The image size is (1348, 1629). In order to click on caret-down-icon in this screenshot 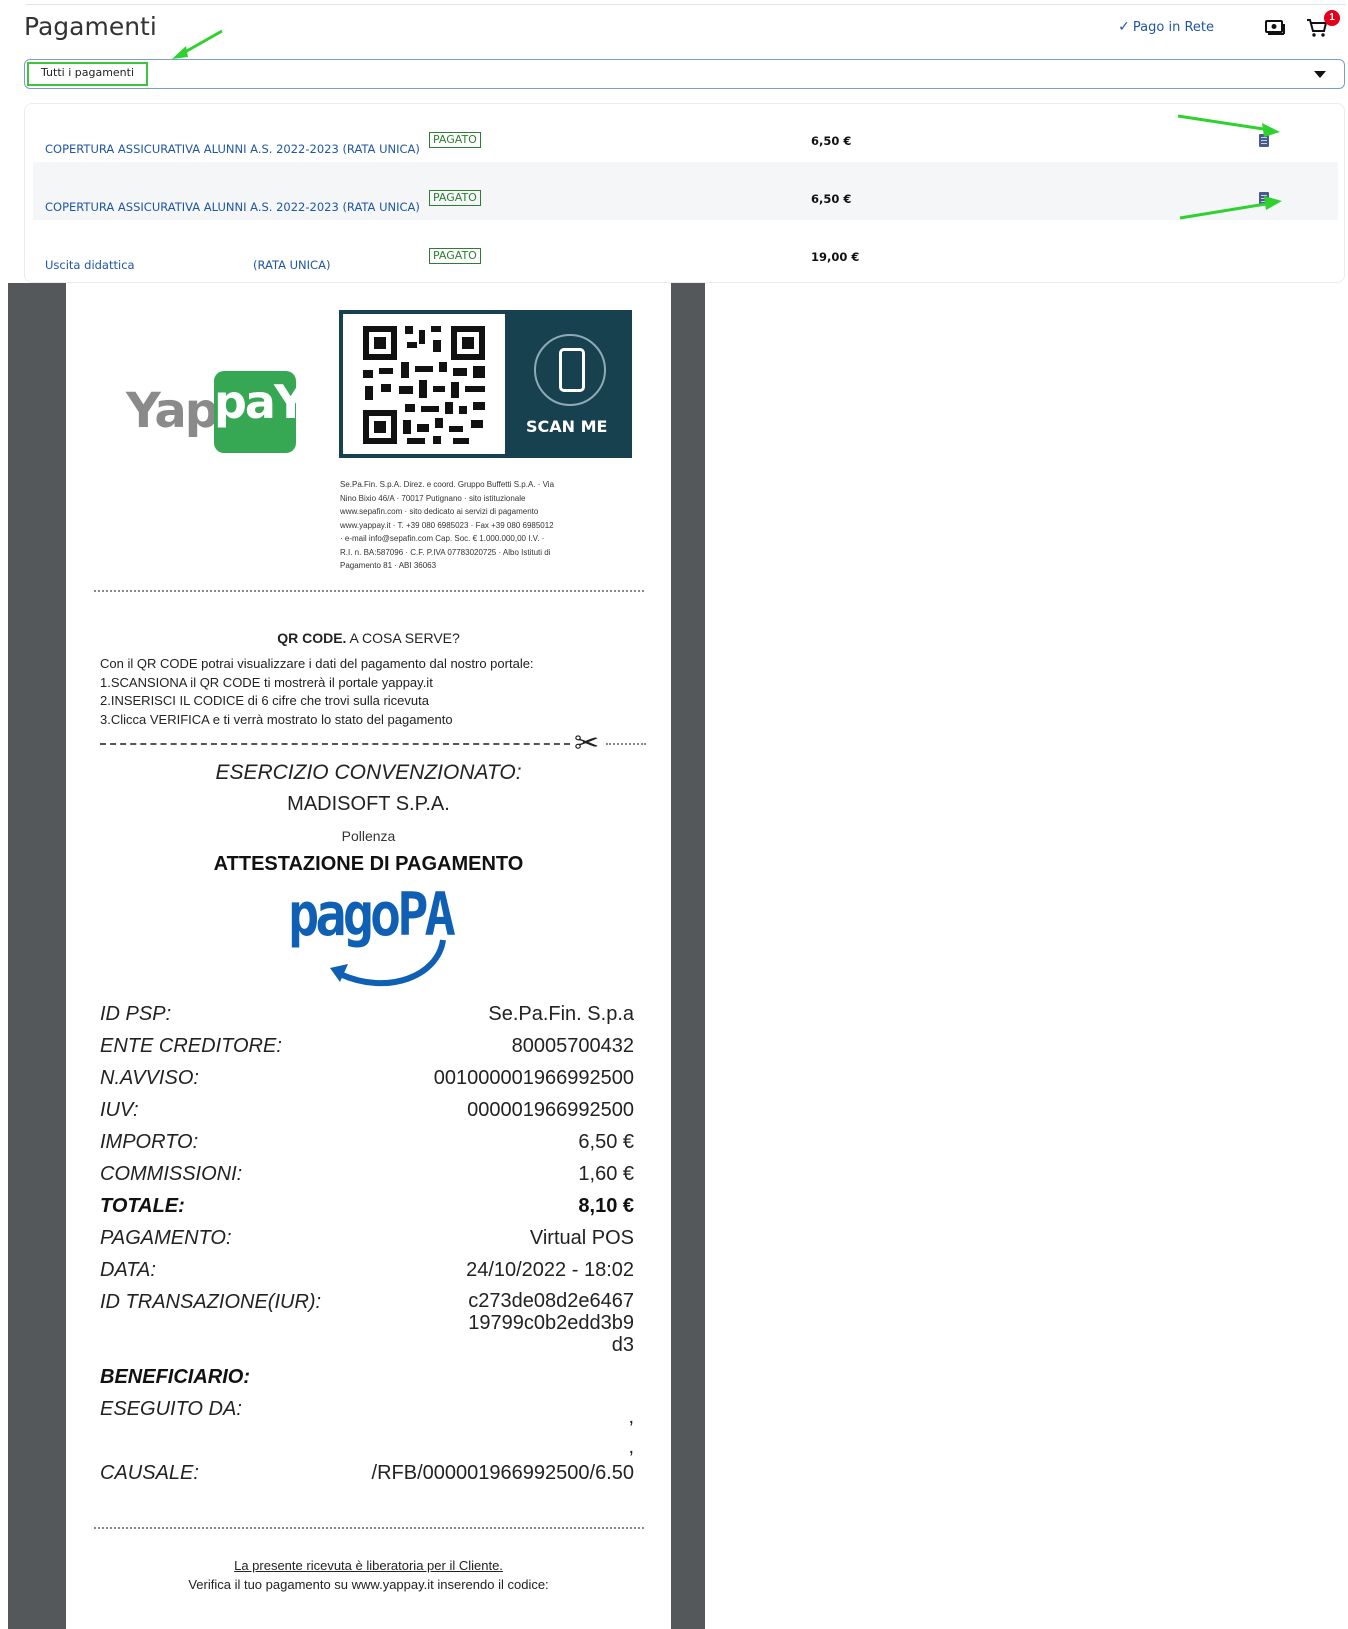, I will do `click(1320, 74)`.